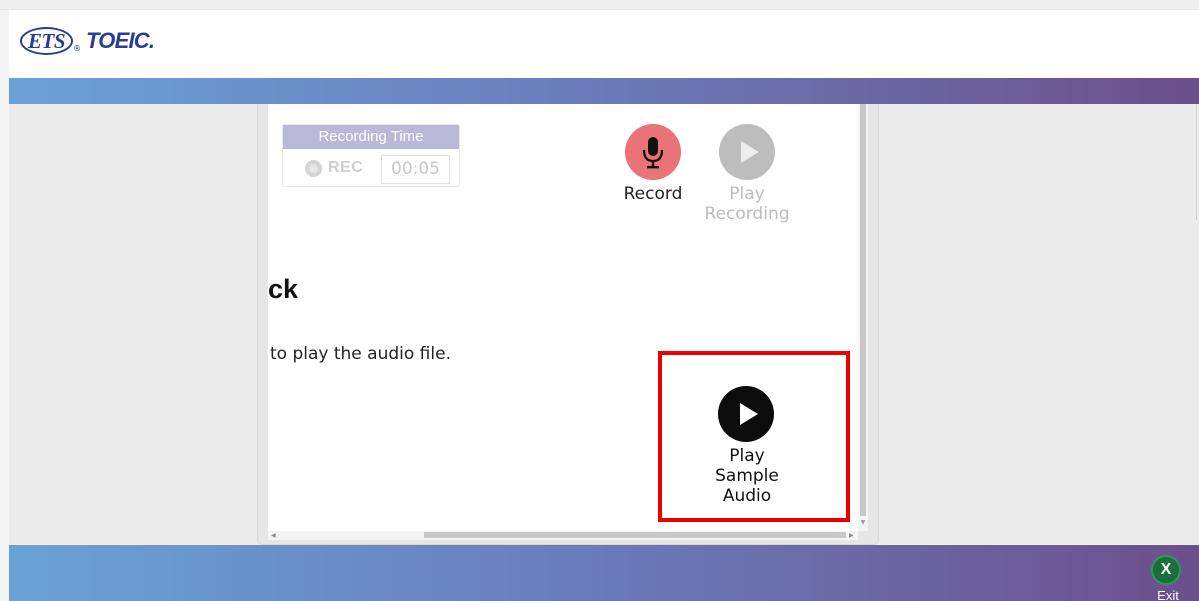 The image size is (1199, 601). What do you see at coordinates (77, 48) in the screenshot?
I see `logo-registered-mark: ®` at bounding box center [77, 48].